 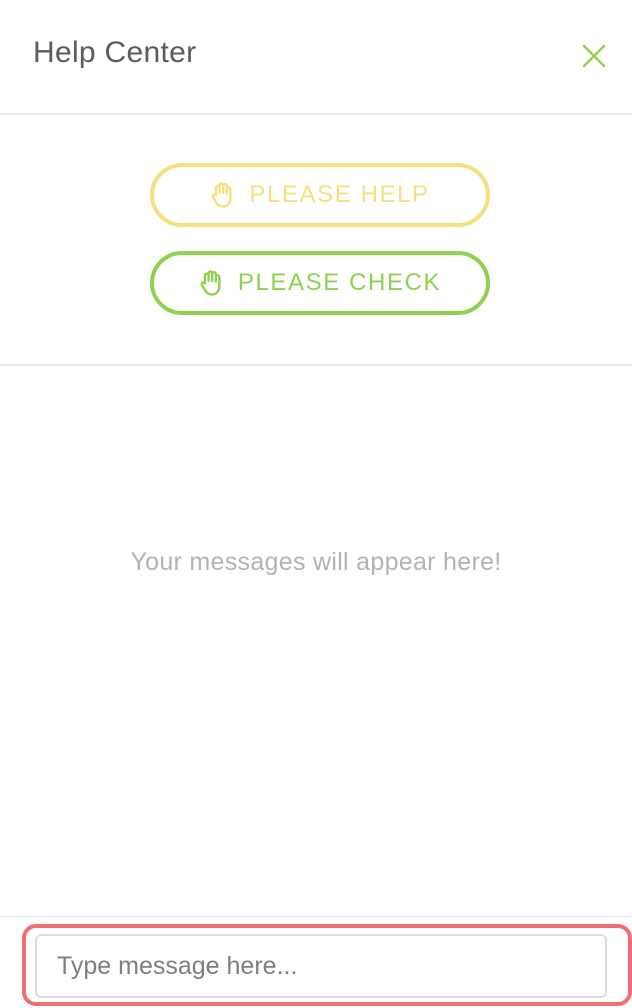 I want to click on please-help-button: PLEASE HELP, so click(x=320, y=195).